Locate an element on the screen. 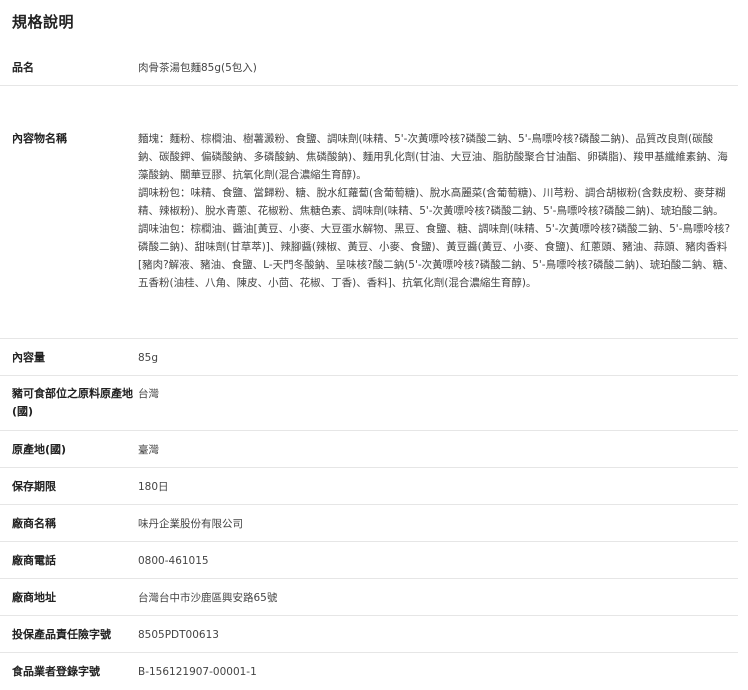 The image size is (748, 690). spec-value: 85g is located at coordinates (148, 358).